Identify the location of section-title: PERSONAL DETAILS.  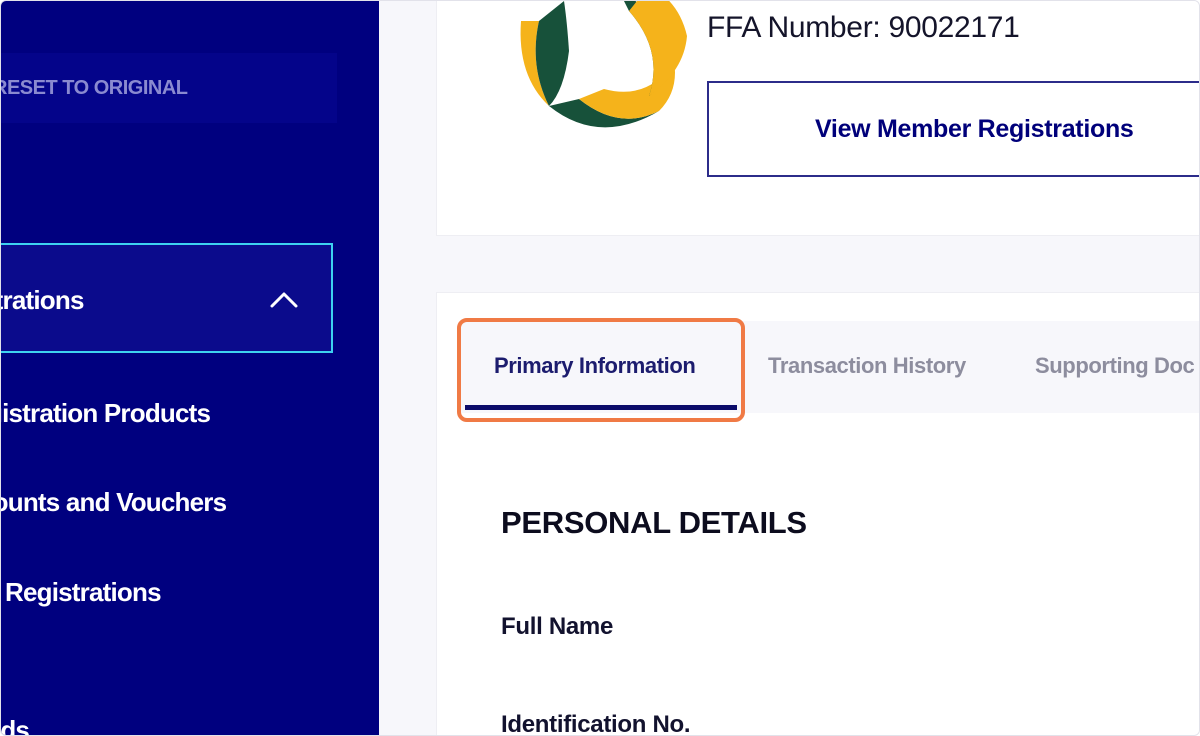
(654, 522).